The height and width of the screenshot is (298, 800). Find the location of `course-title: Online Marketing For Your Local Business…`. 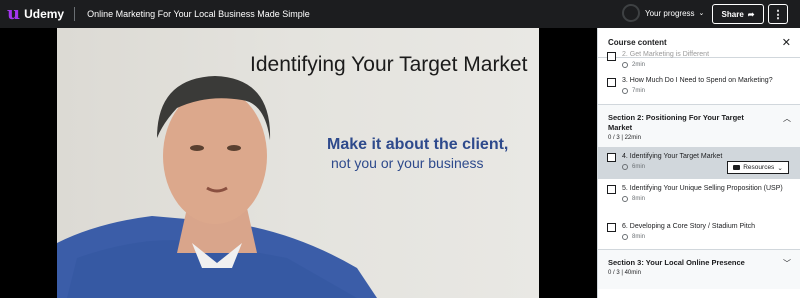

course-title: Online Marketing For Your Local Business… is located at coordinates (198, 14).